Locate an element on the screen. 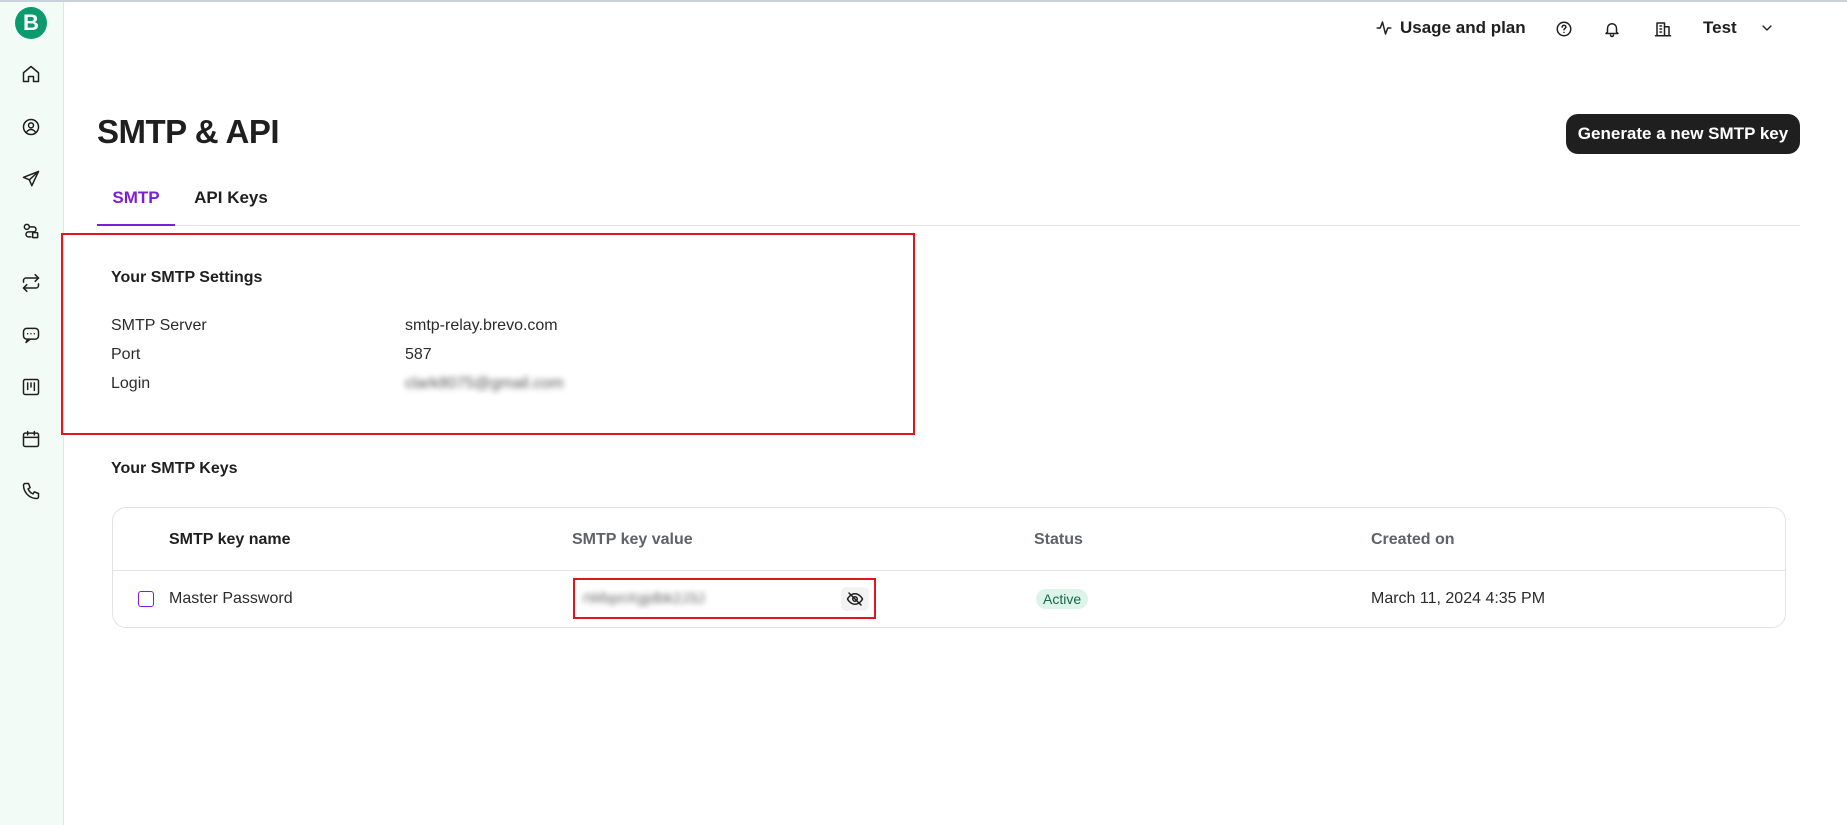  port-value: 587 is located at coordinates (418, 354).